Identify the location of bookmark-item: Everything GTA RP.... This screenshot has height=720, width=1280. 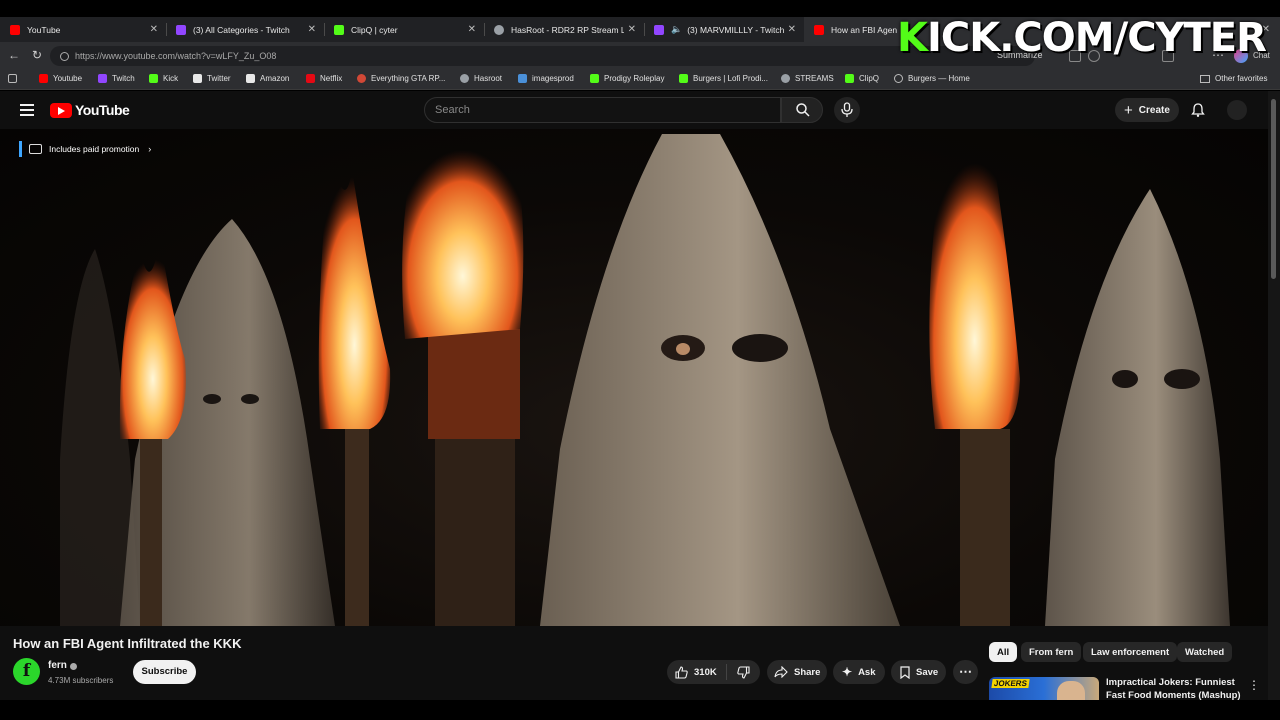
(401, 78).